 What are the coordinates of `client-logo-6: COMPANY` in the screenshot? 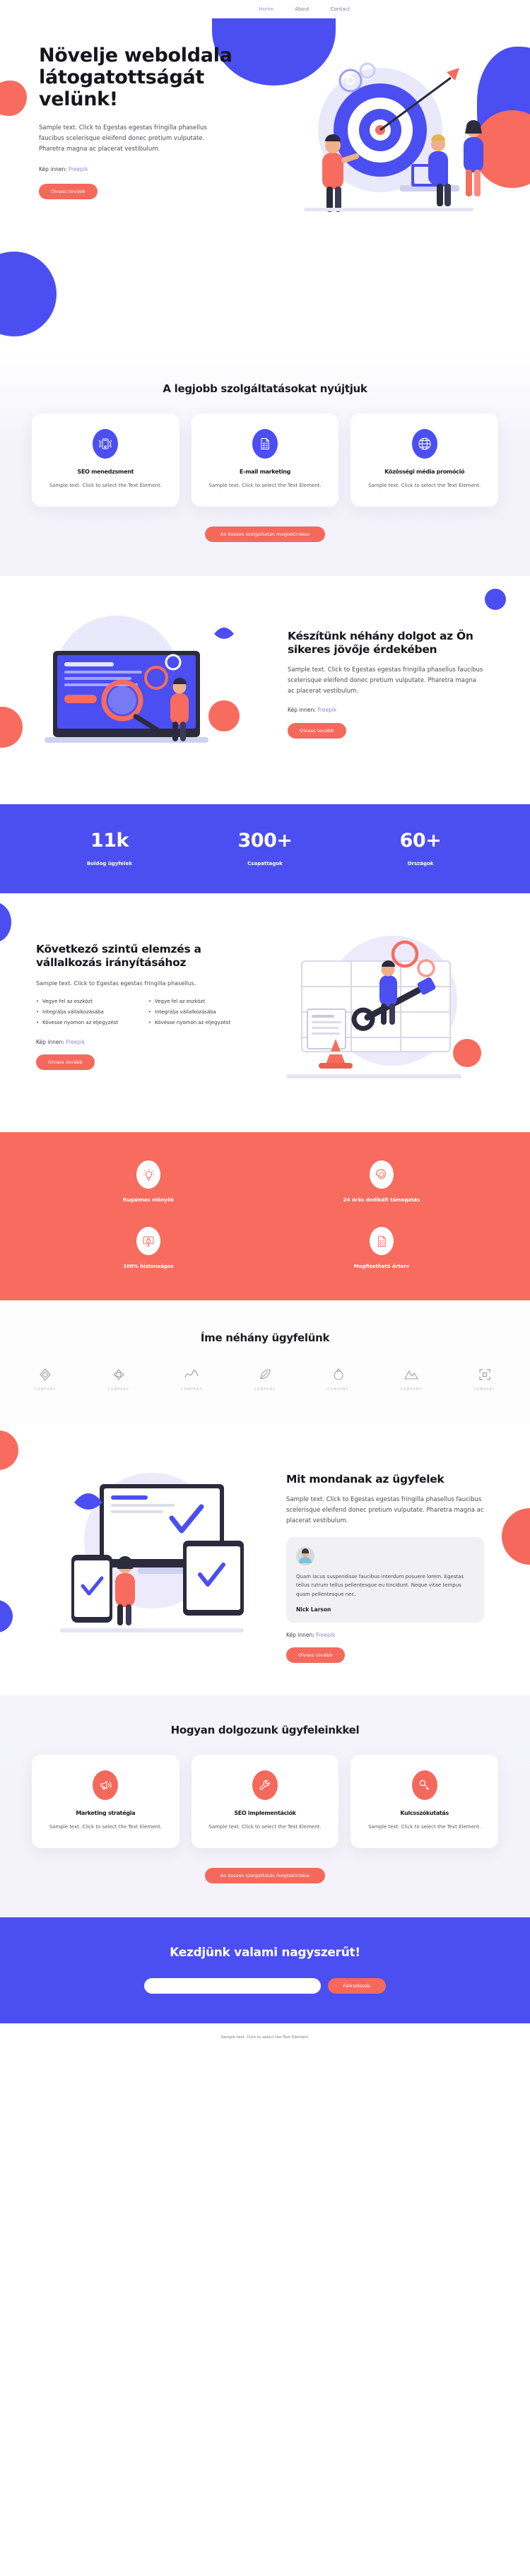 It's located at (411, 1379).